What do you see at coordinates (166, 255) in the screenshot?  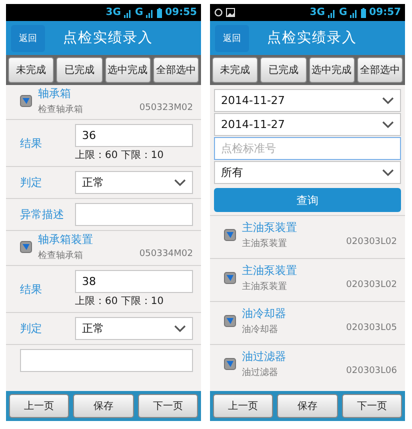 I see `item-code: 050334M02` at bounding box center [166, 255].